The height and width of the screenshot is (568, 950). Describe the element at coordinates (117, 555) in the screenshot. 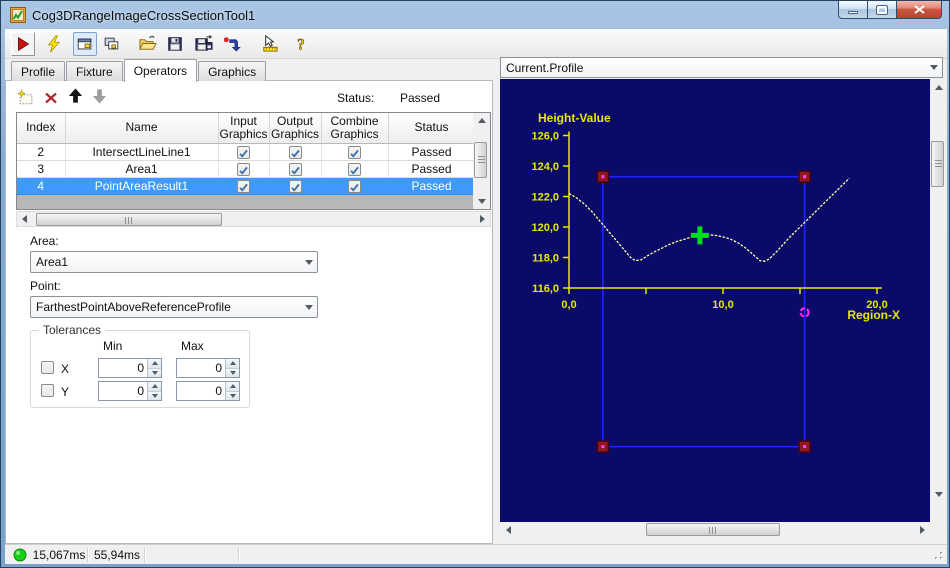

I see `total-time-value: 55,94ms` at that location.